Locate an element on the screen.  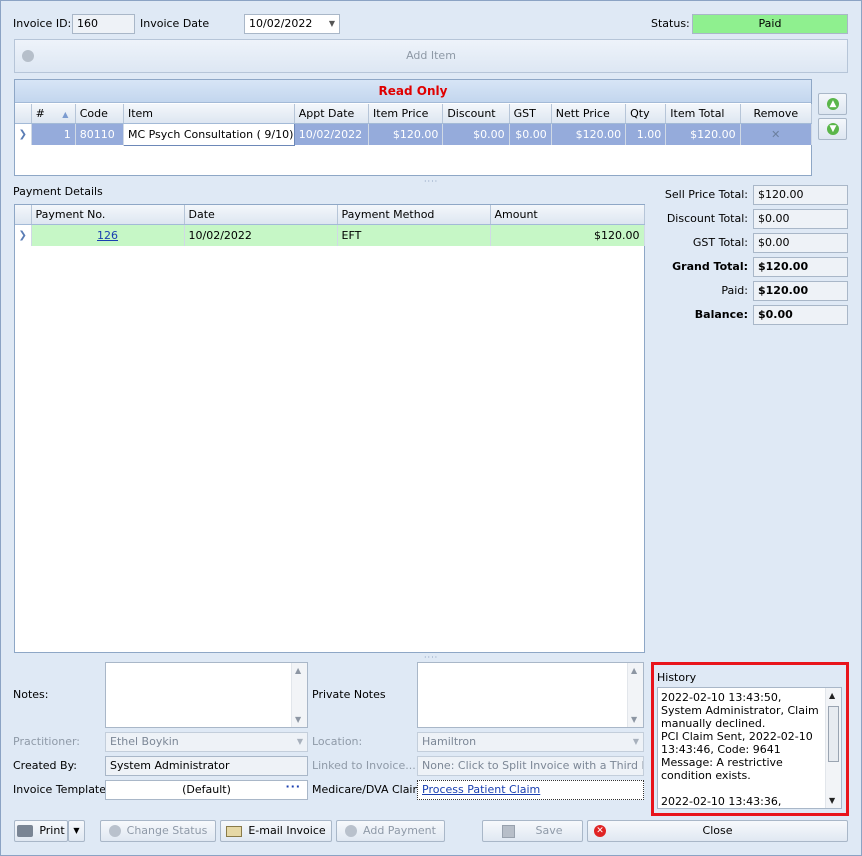
col-code: Code is located at coordinates (99, 114).